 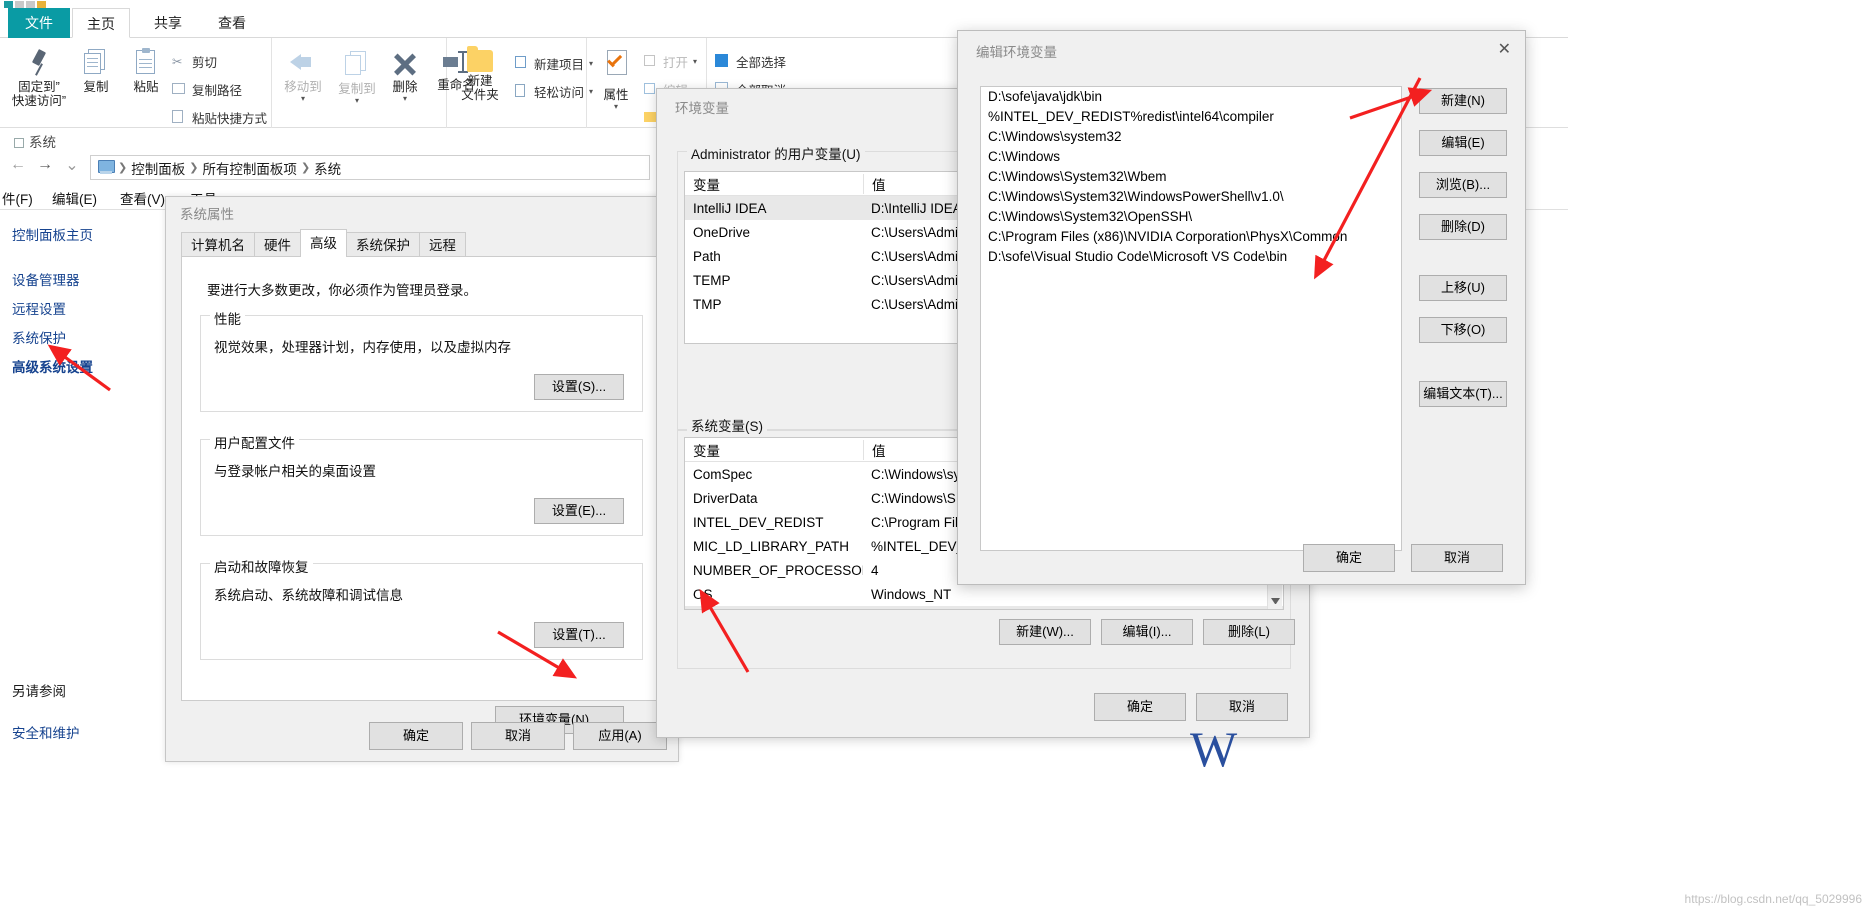 What do you see at coordinates (522, 91) in the screenshot?
I see `easy-access-icon` at bounding box center [522, 91].